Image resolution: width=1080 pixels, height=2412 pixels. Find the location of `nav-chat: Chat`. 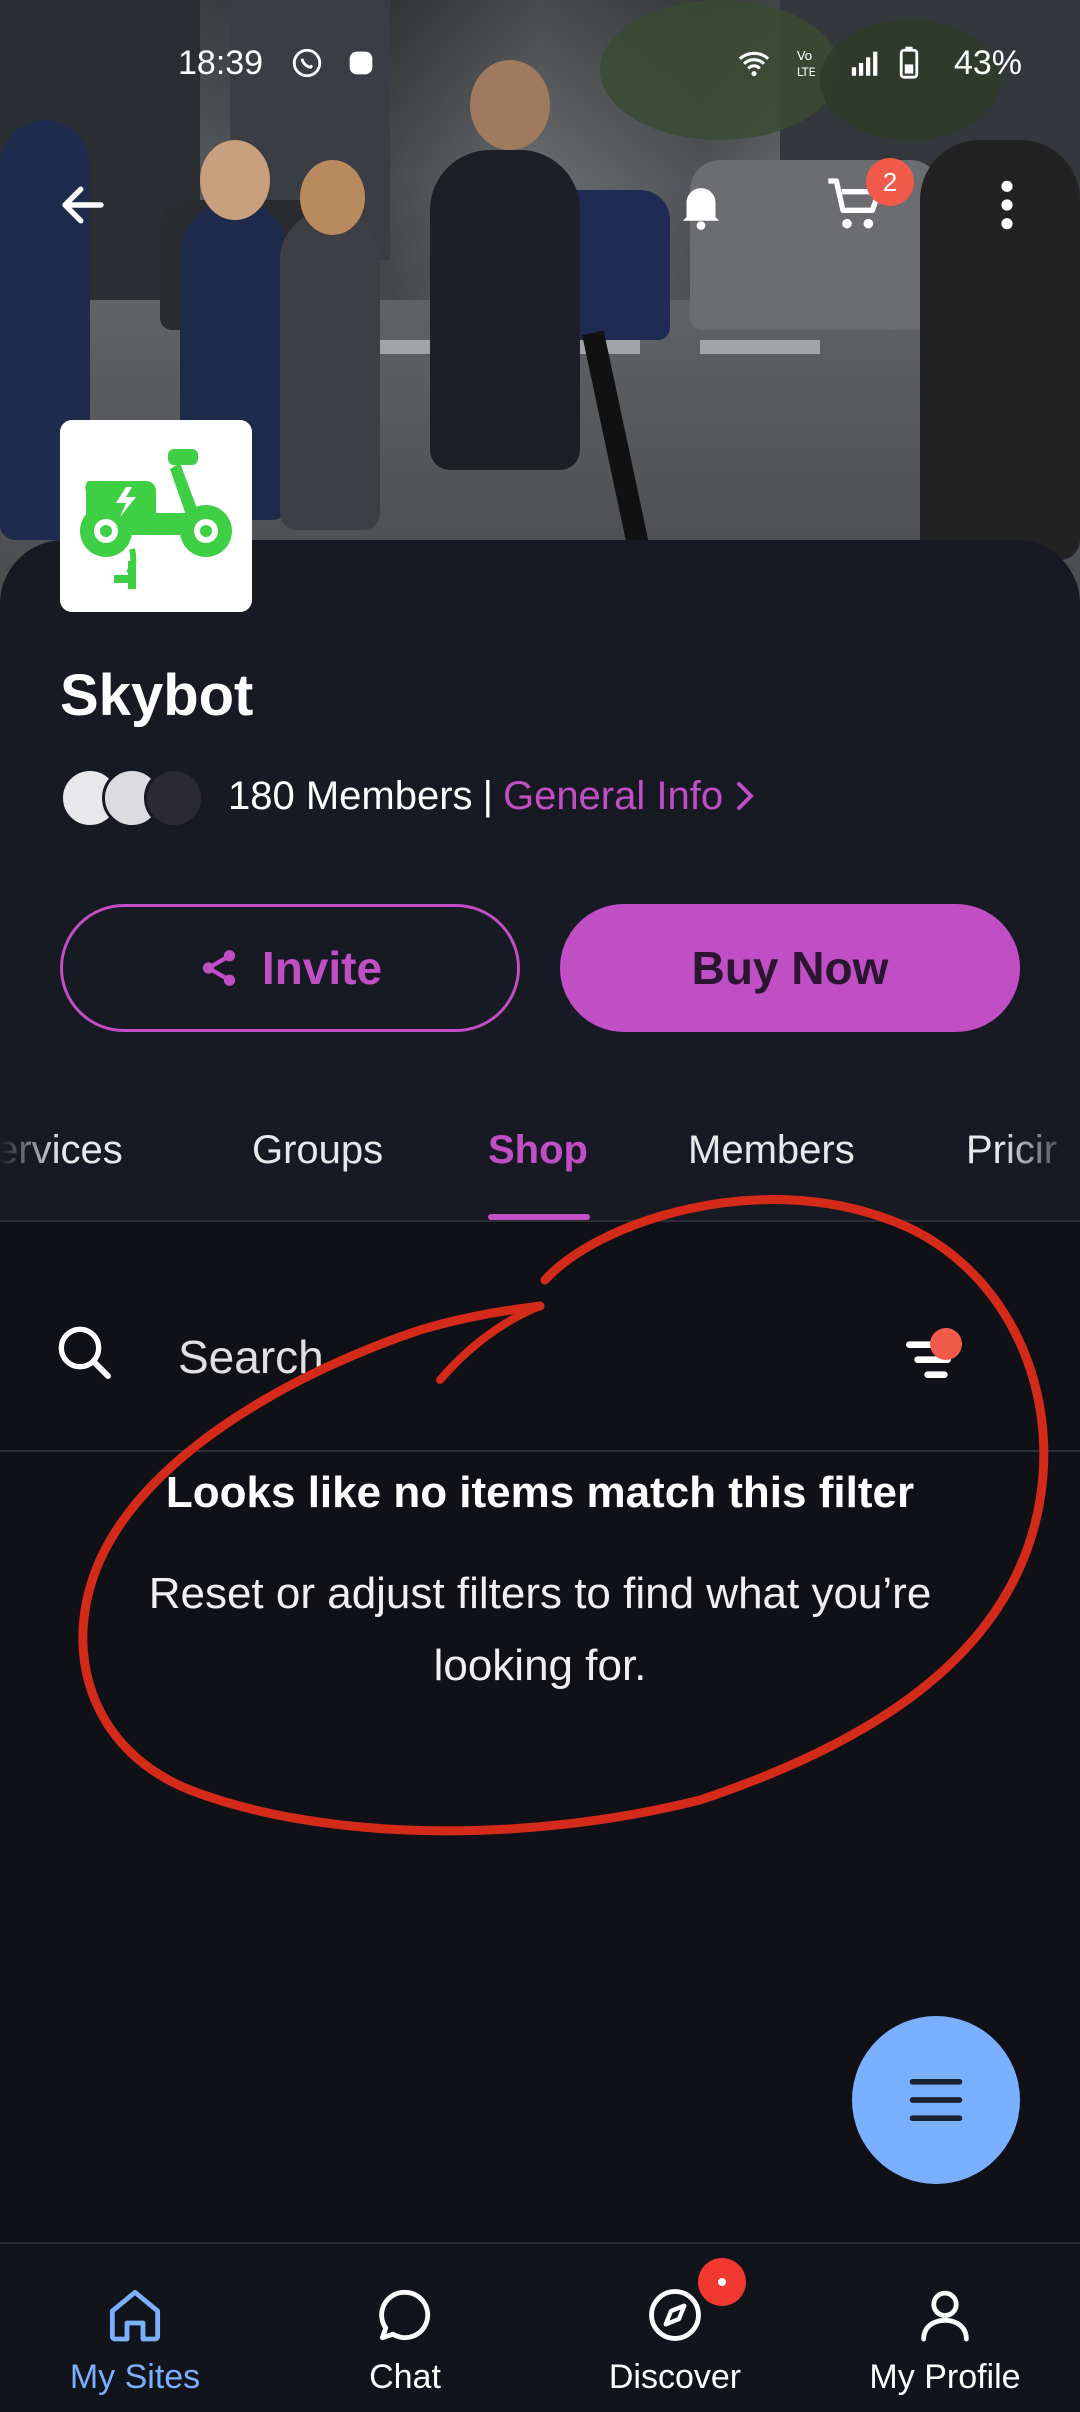

nav-chat: Chat is located at coordinates (405, 2328).